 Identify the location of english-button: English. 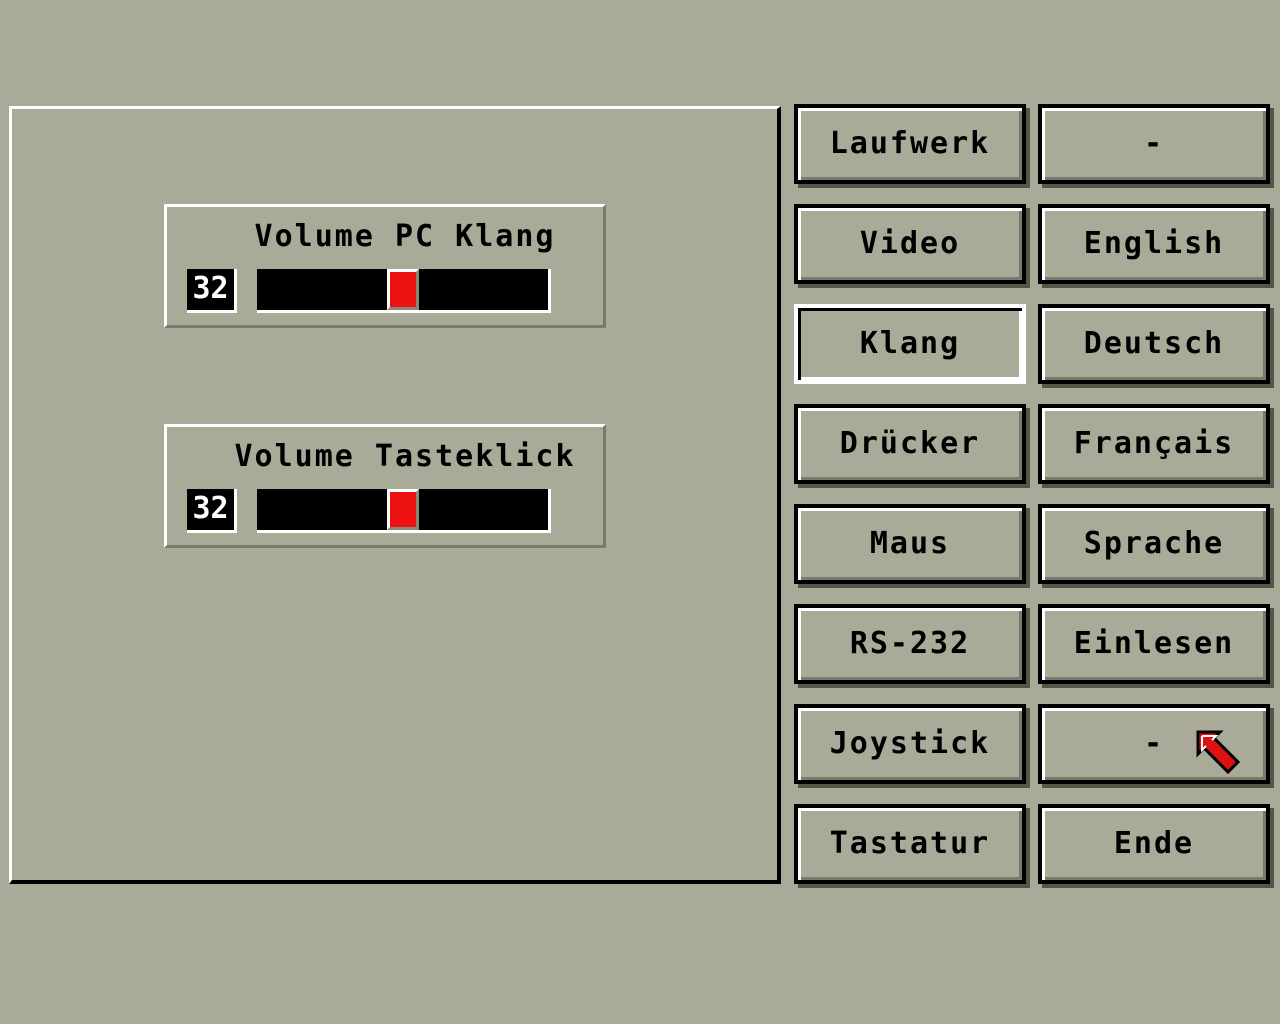
(1154, 244).